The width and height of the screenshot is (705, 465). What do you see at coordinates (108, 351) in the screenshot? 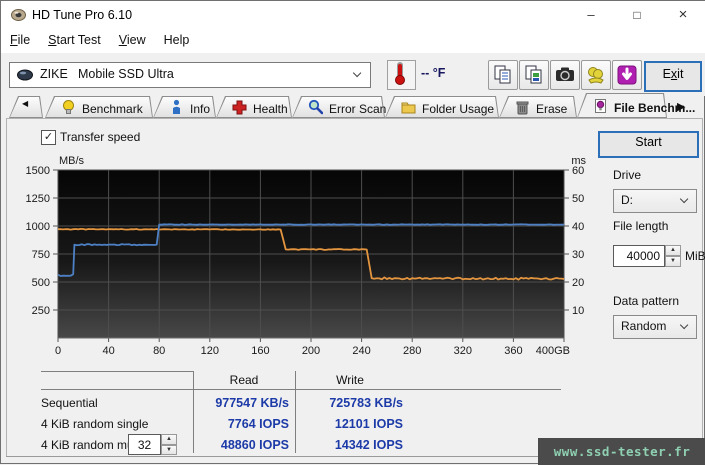
I see `x-tick-label: 40` at bounding box center [108, 351].